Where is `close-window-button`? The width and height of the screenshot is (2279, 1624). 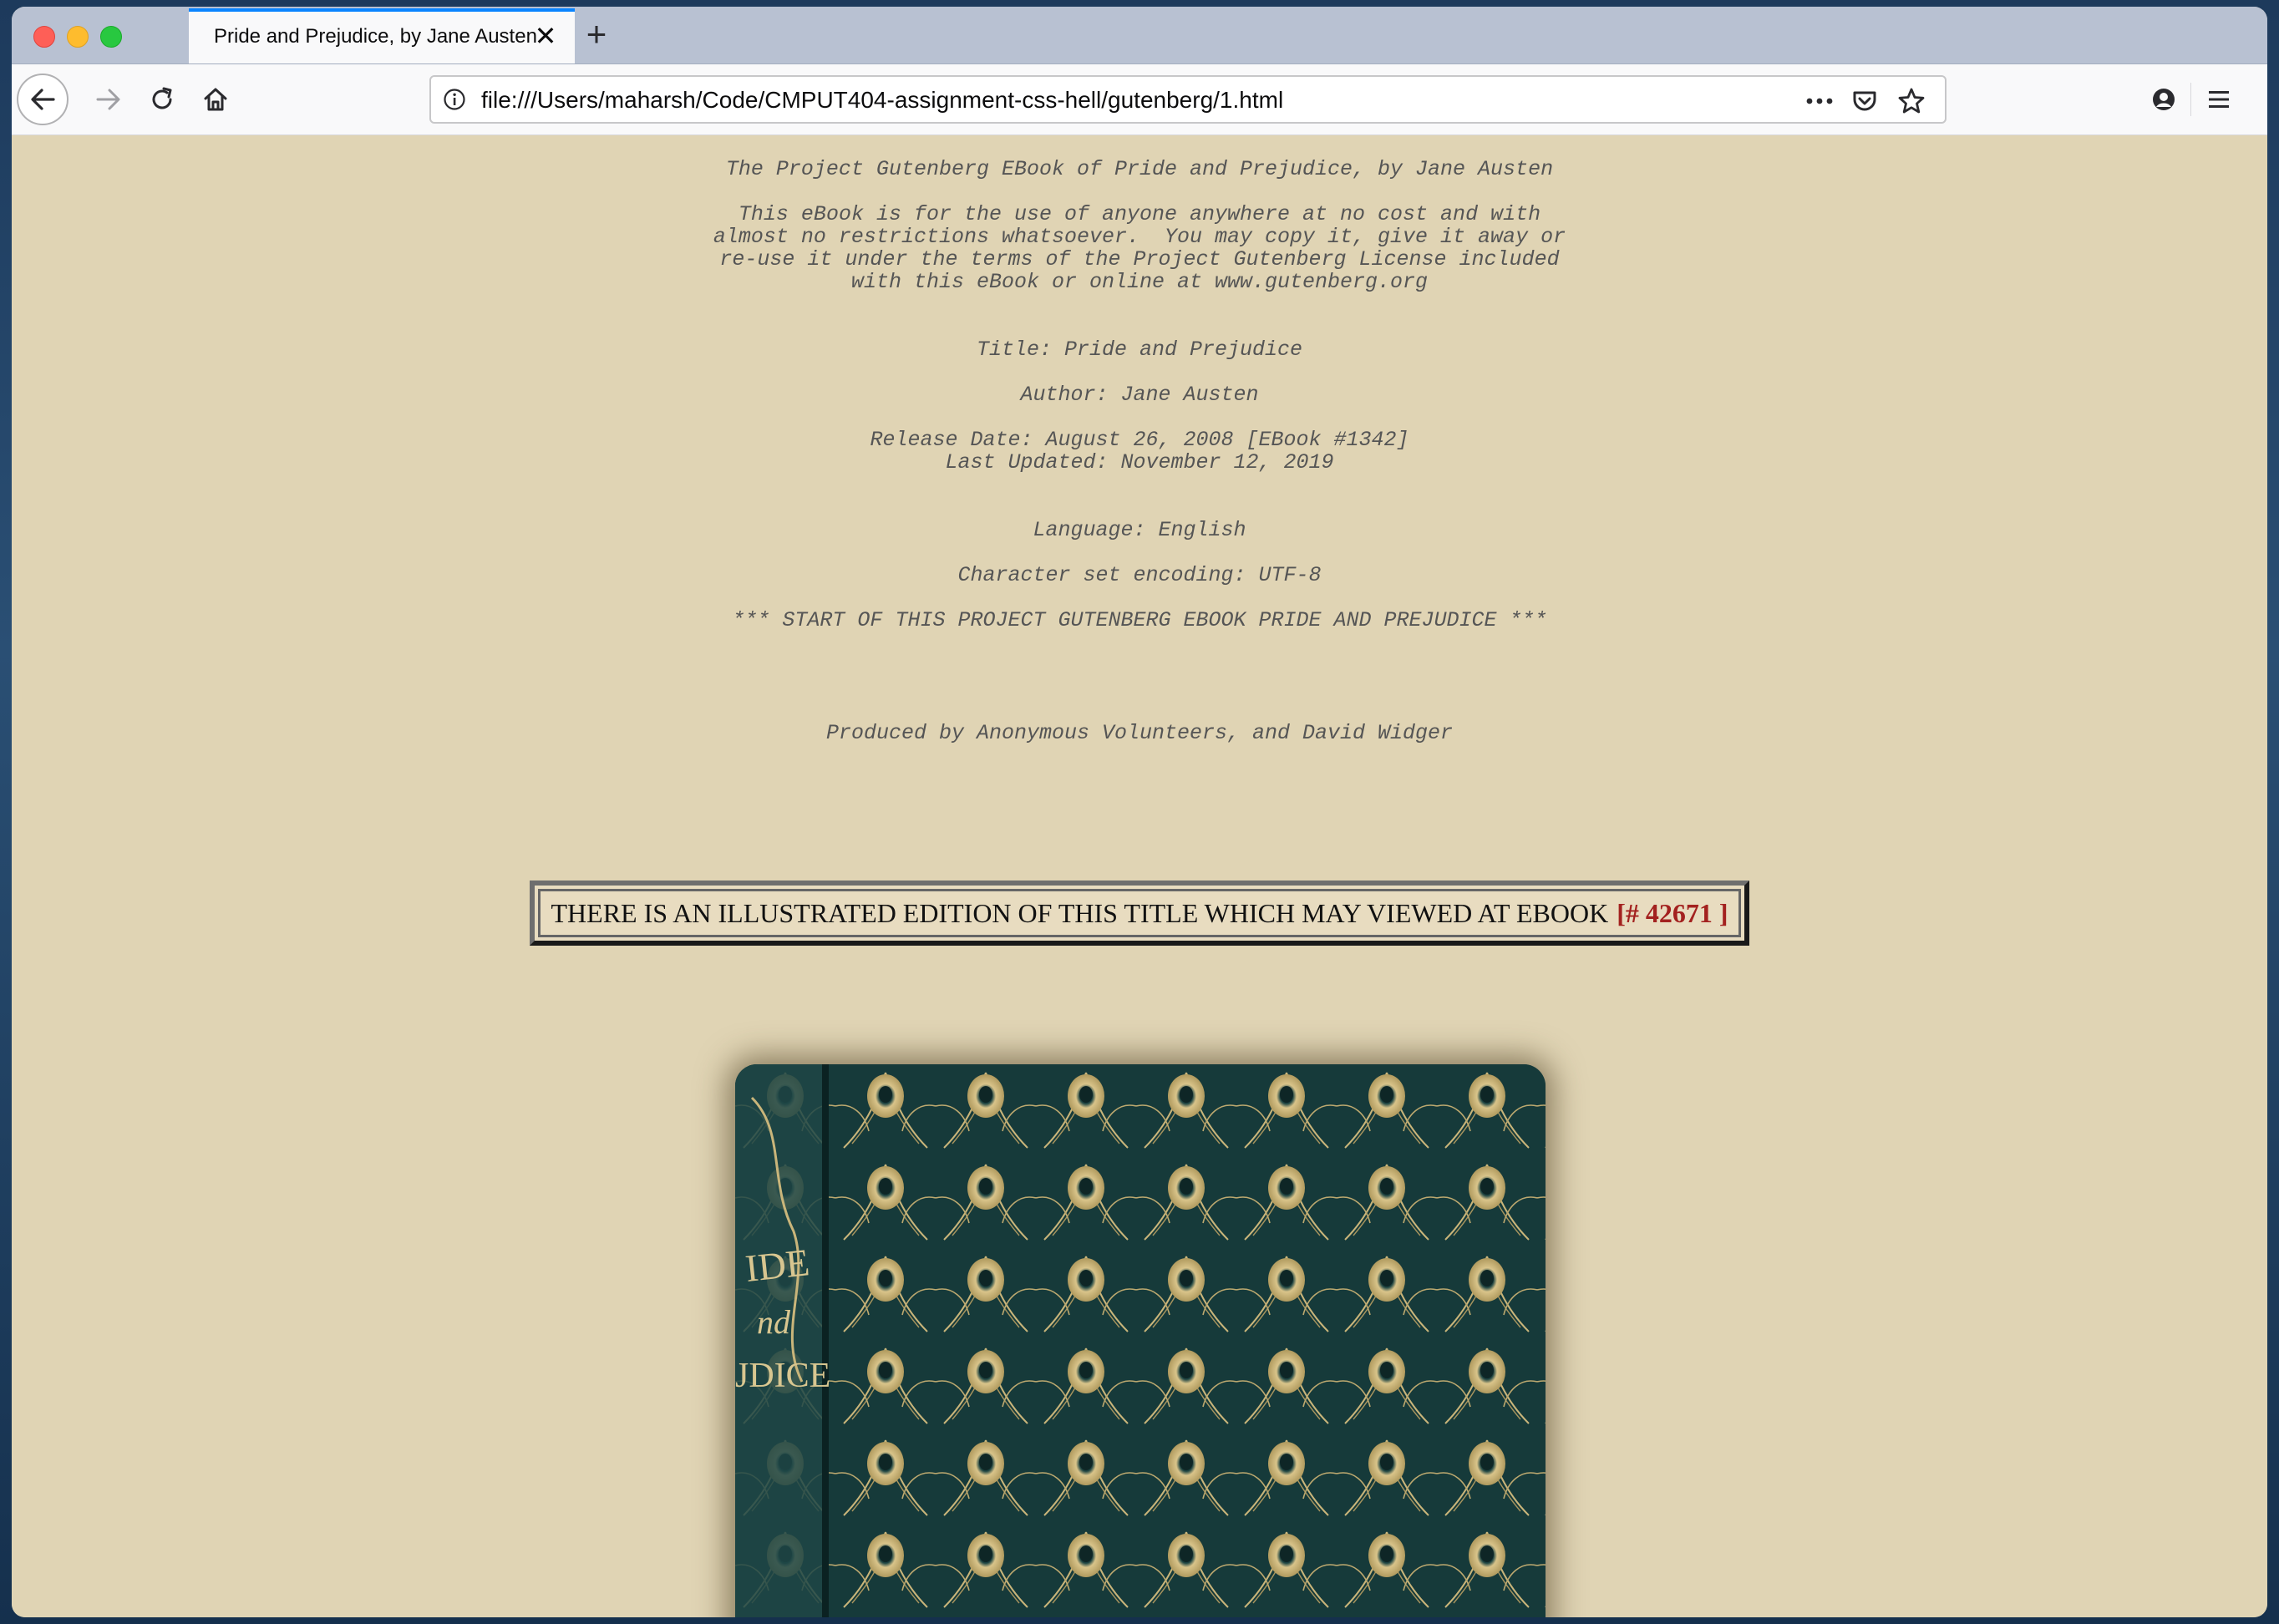
close-window-button is located at coordinates (44, 37).